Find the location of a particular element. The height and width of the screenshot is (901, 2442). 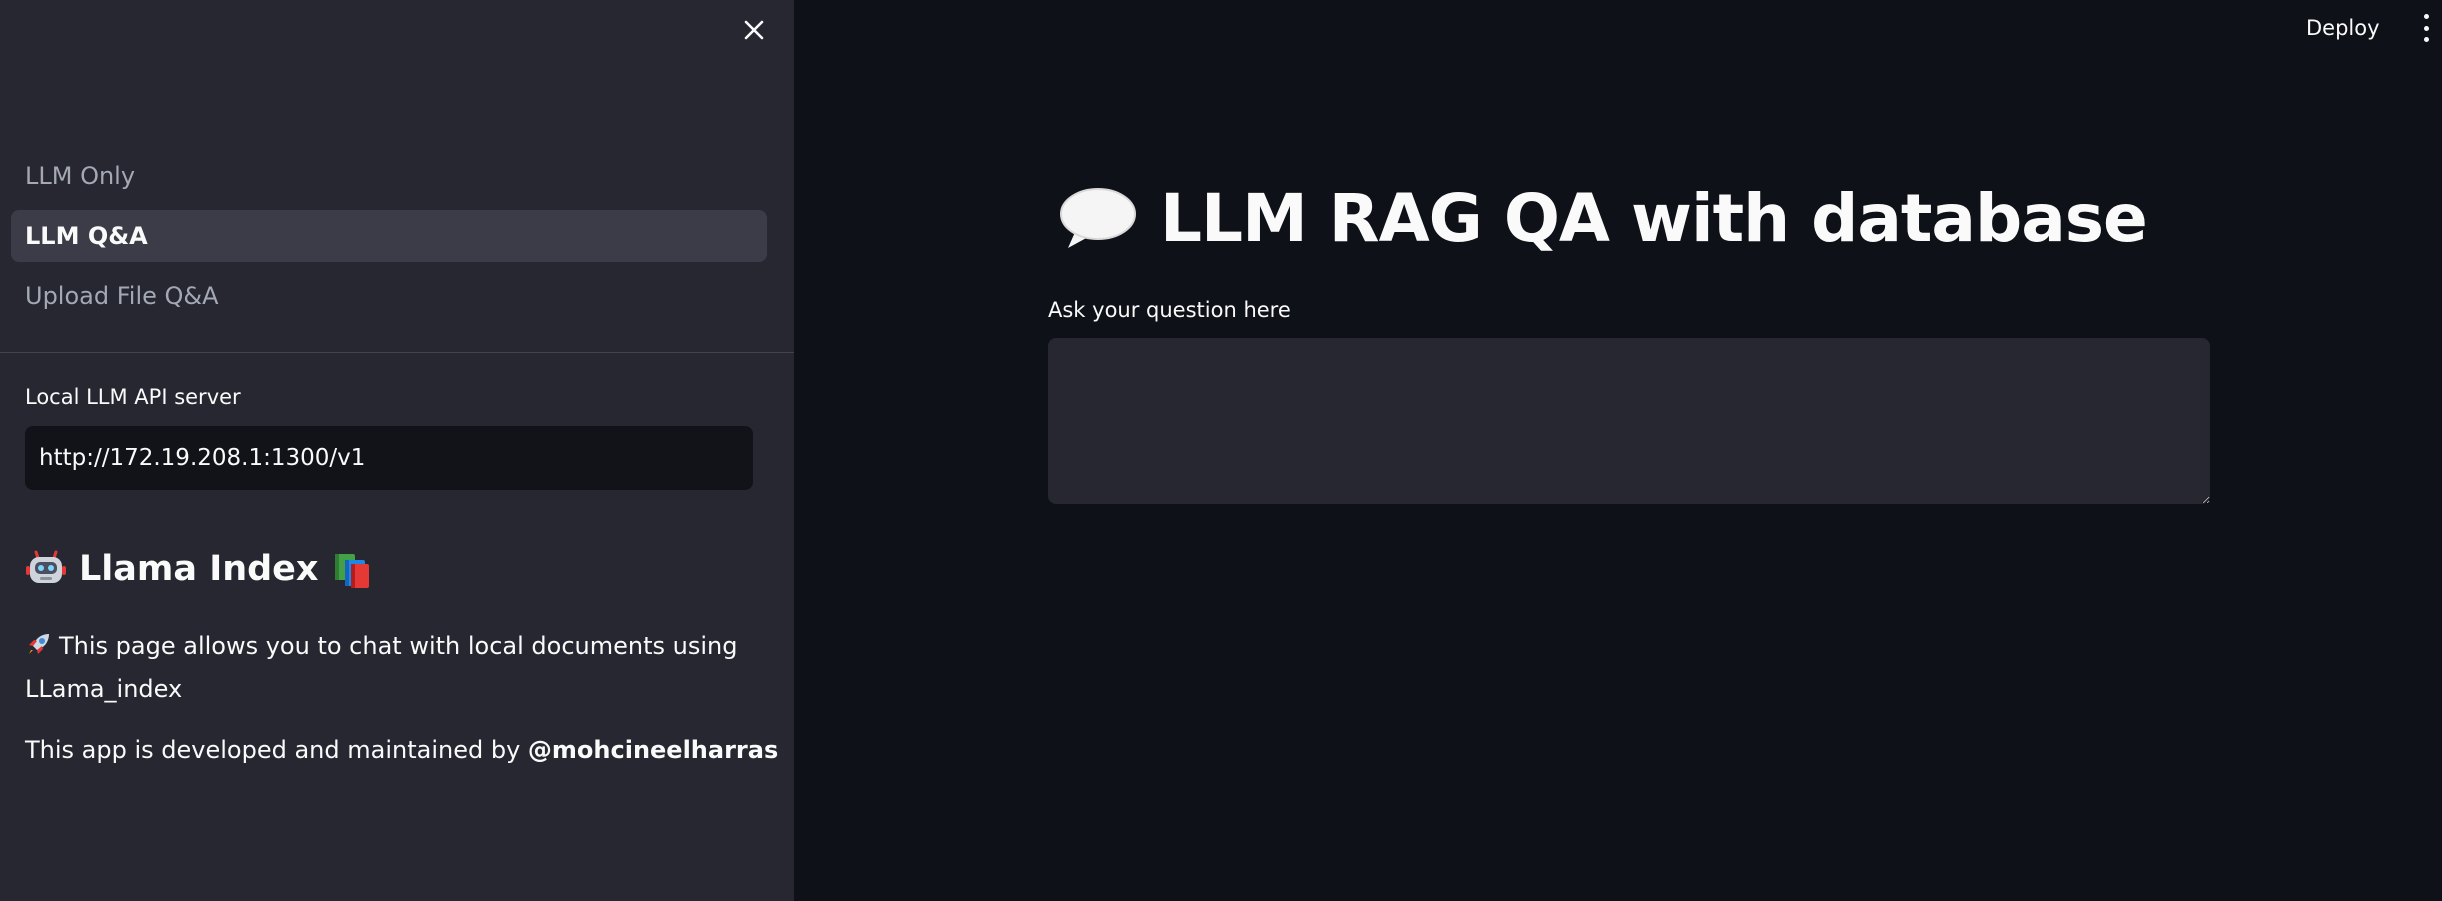

question-textarea is located at coordinates (1629, 421).